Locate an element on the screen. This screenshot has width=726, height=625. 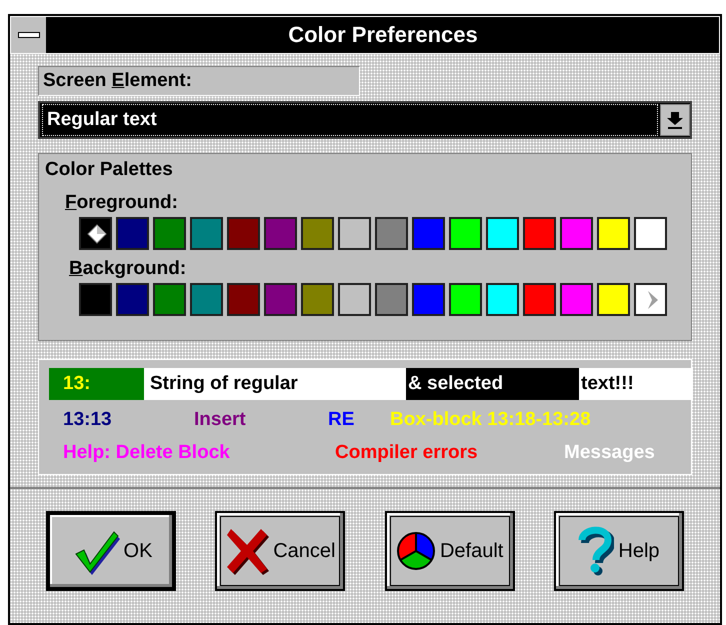
preview-text: String of regular is located at coordinates (224, 383).